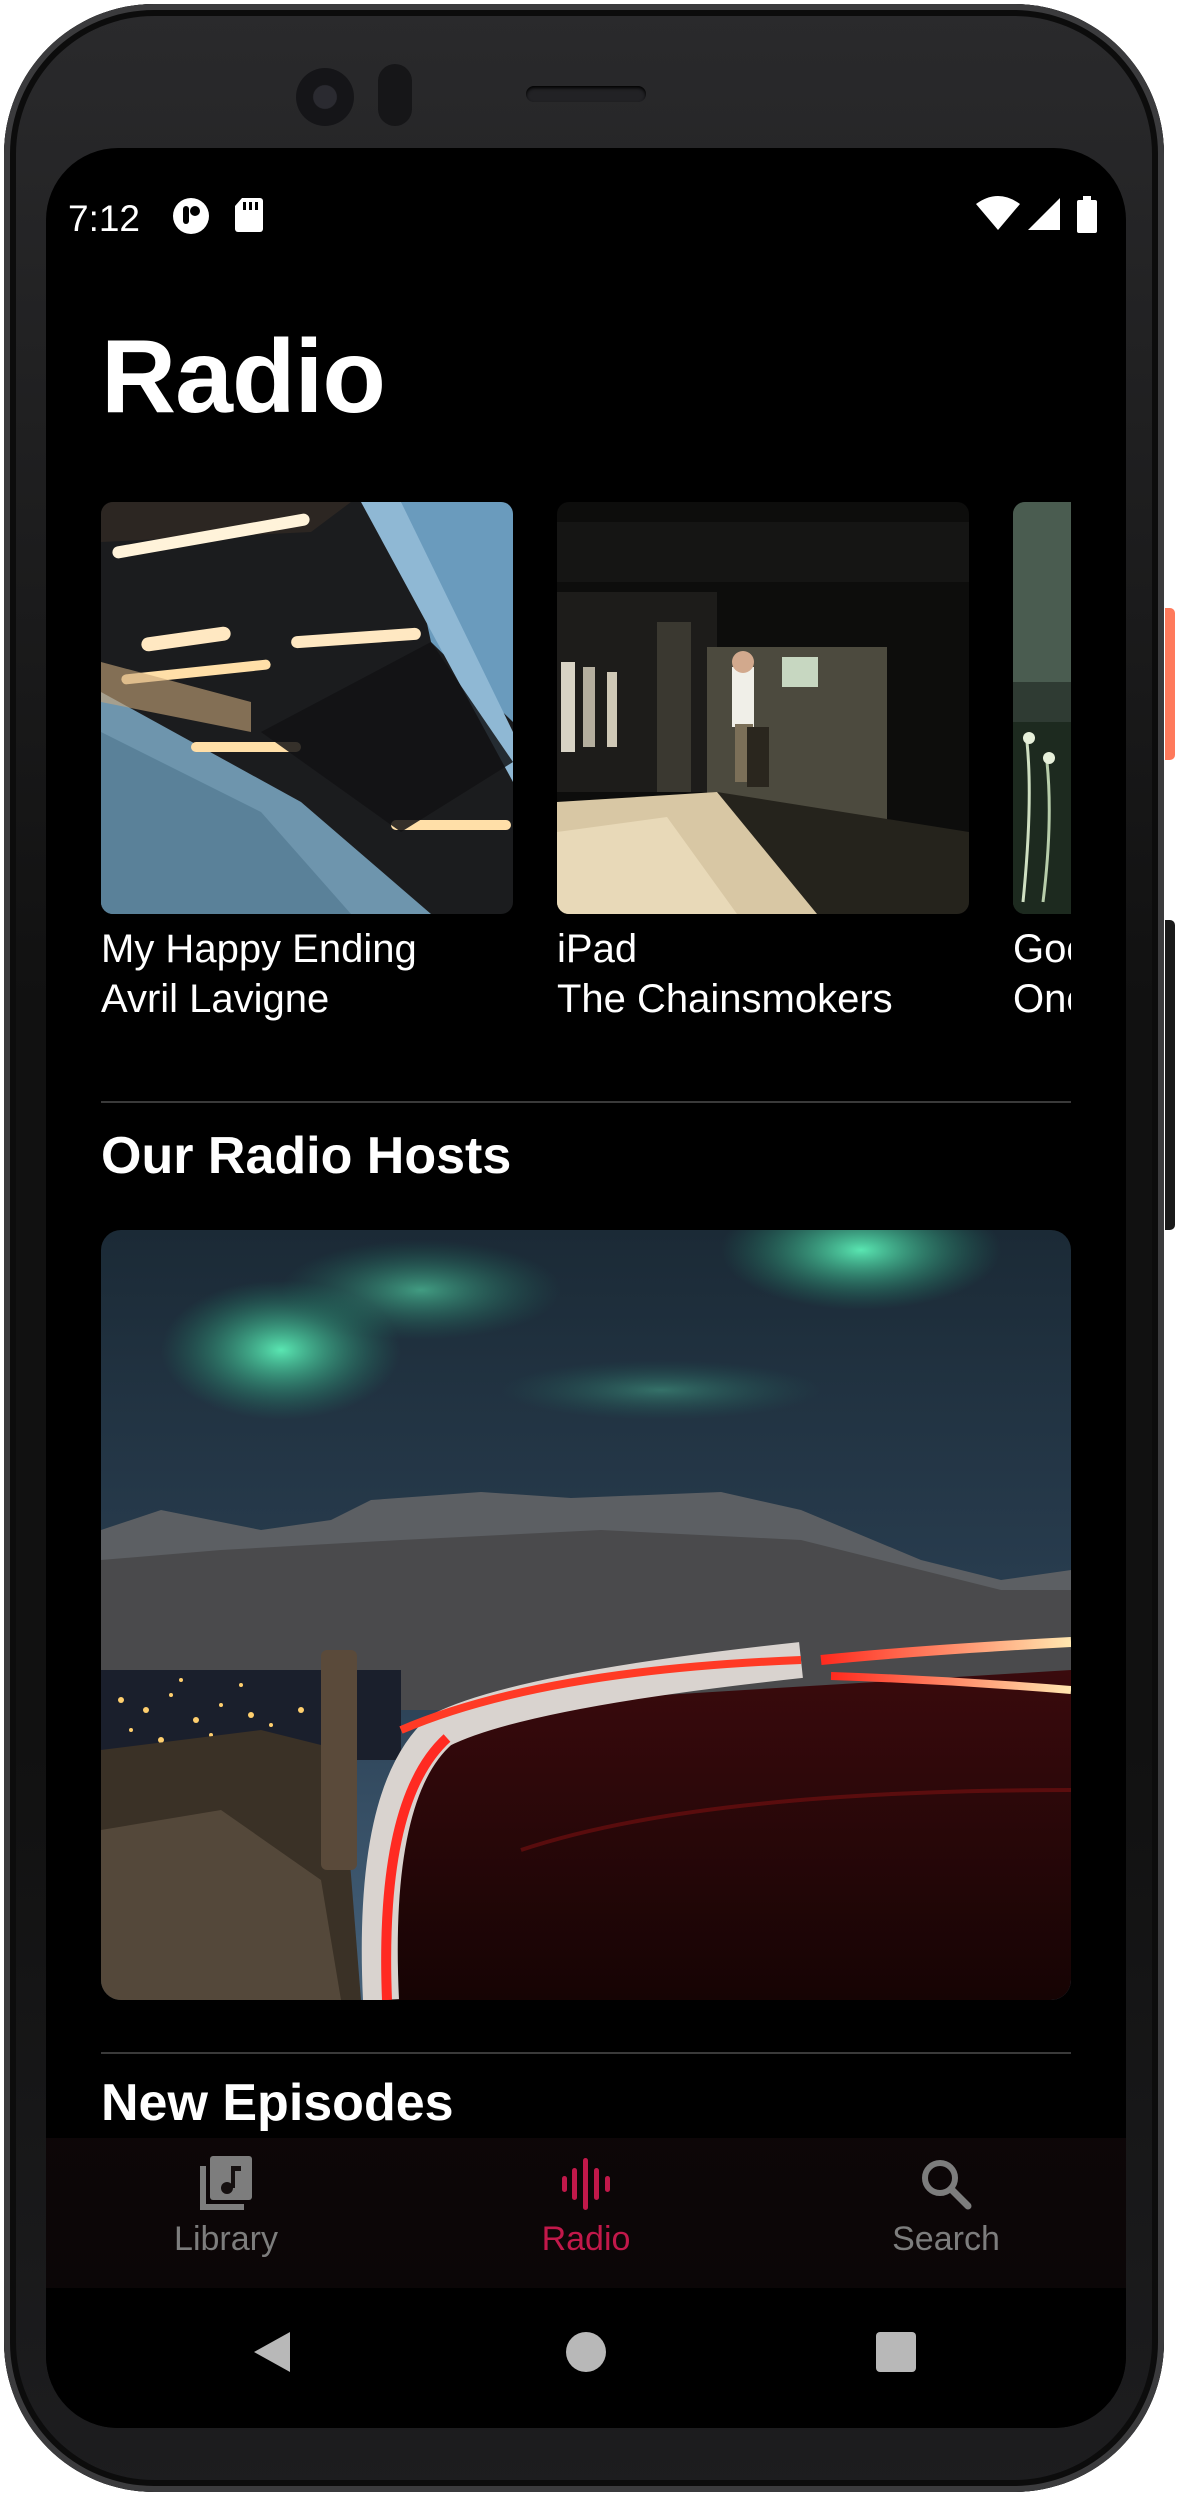 This screenshot has width=1178, height=2498. I want to click on song-title: Goo, so click(1042, 949).